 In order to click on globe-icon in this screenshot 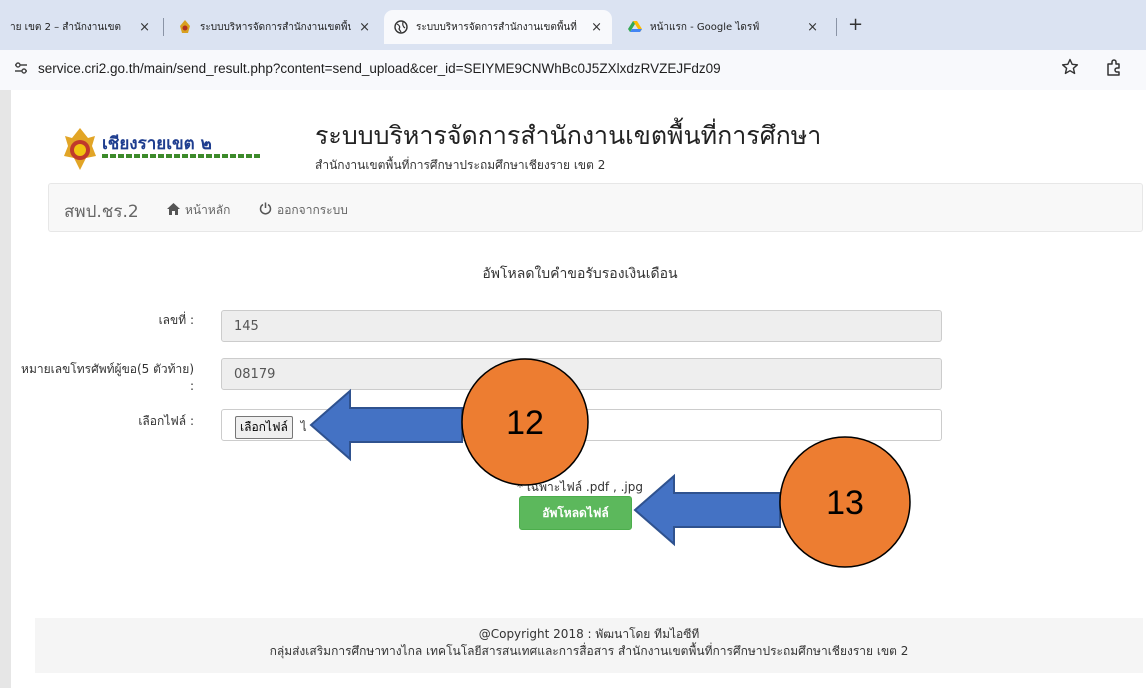, I will do `click(401, 27)`.